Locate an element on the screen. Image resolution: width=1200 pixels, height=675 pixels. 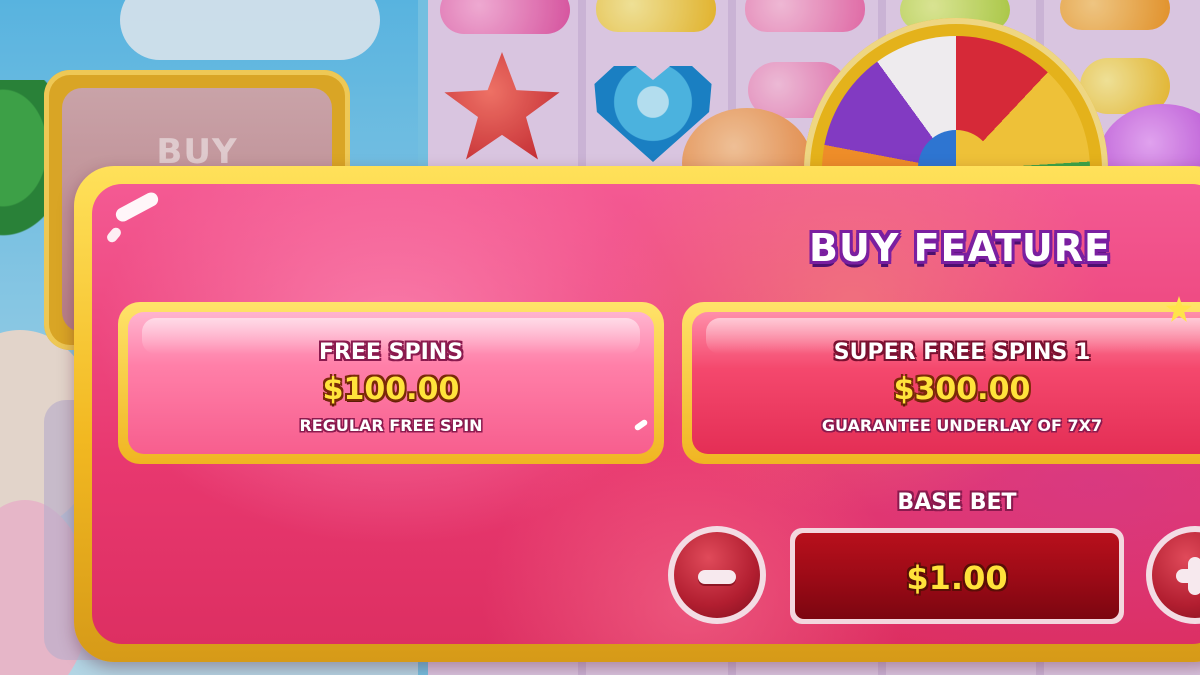
free-spins-option: FREE SPINS $100.00 REGULAR FREE SPIN is located at coordinates (391, 383).